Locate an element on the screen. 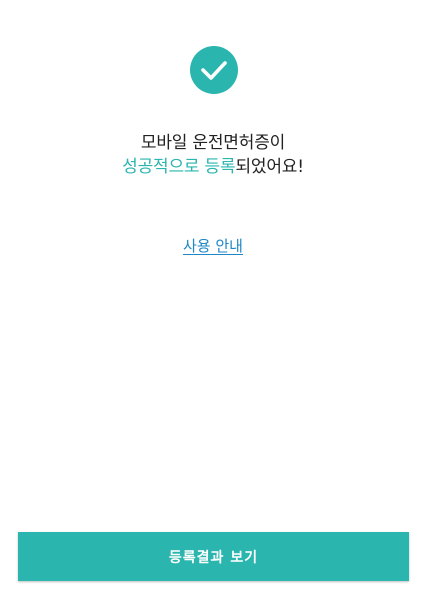 The image size is (426, 589). success-message-highlight: 성공적으로 등록 is located at coordinates (179, 167).